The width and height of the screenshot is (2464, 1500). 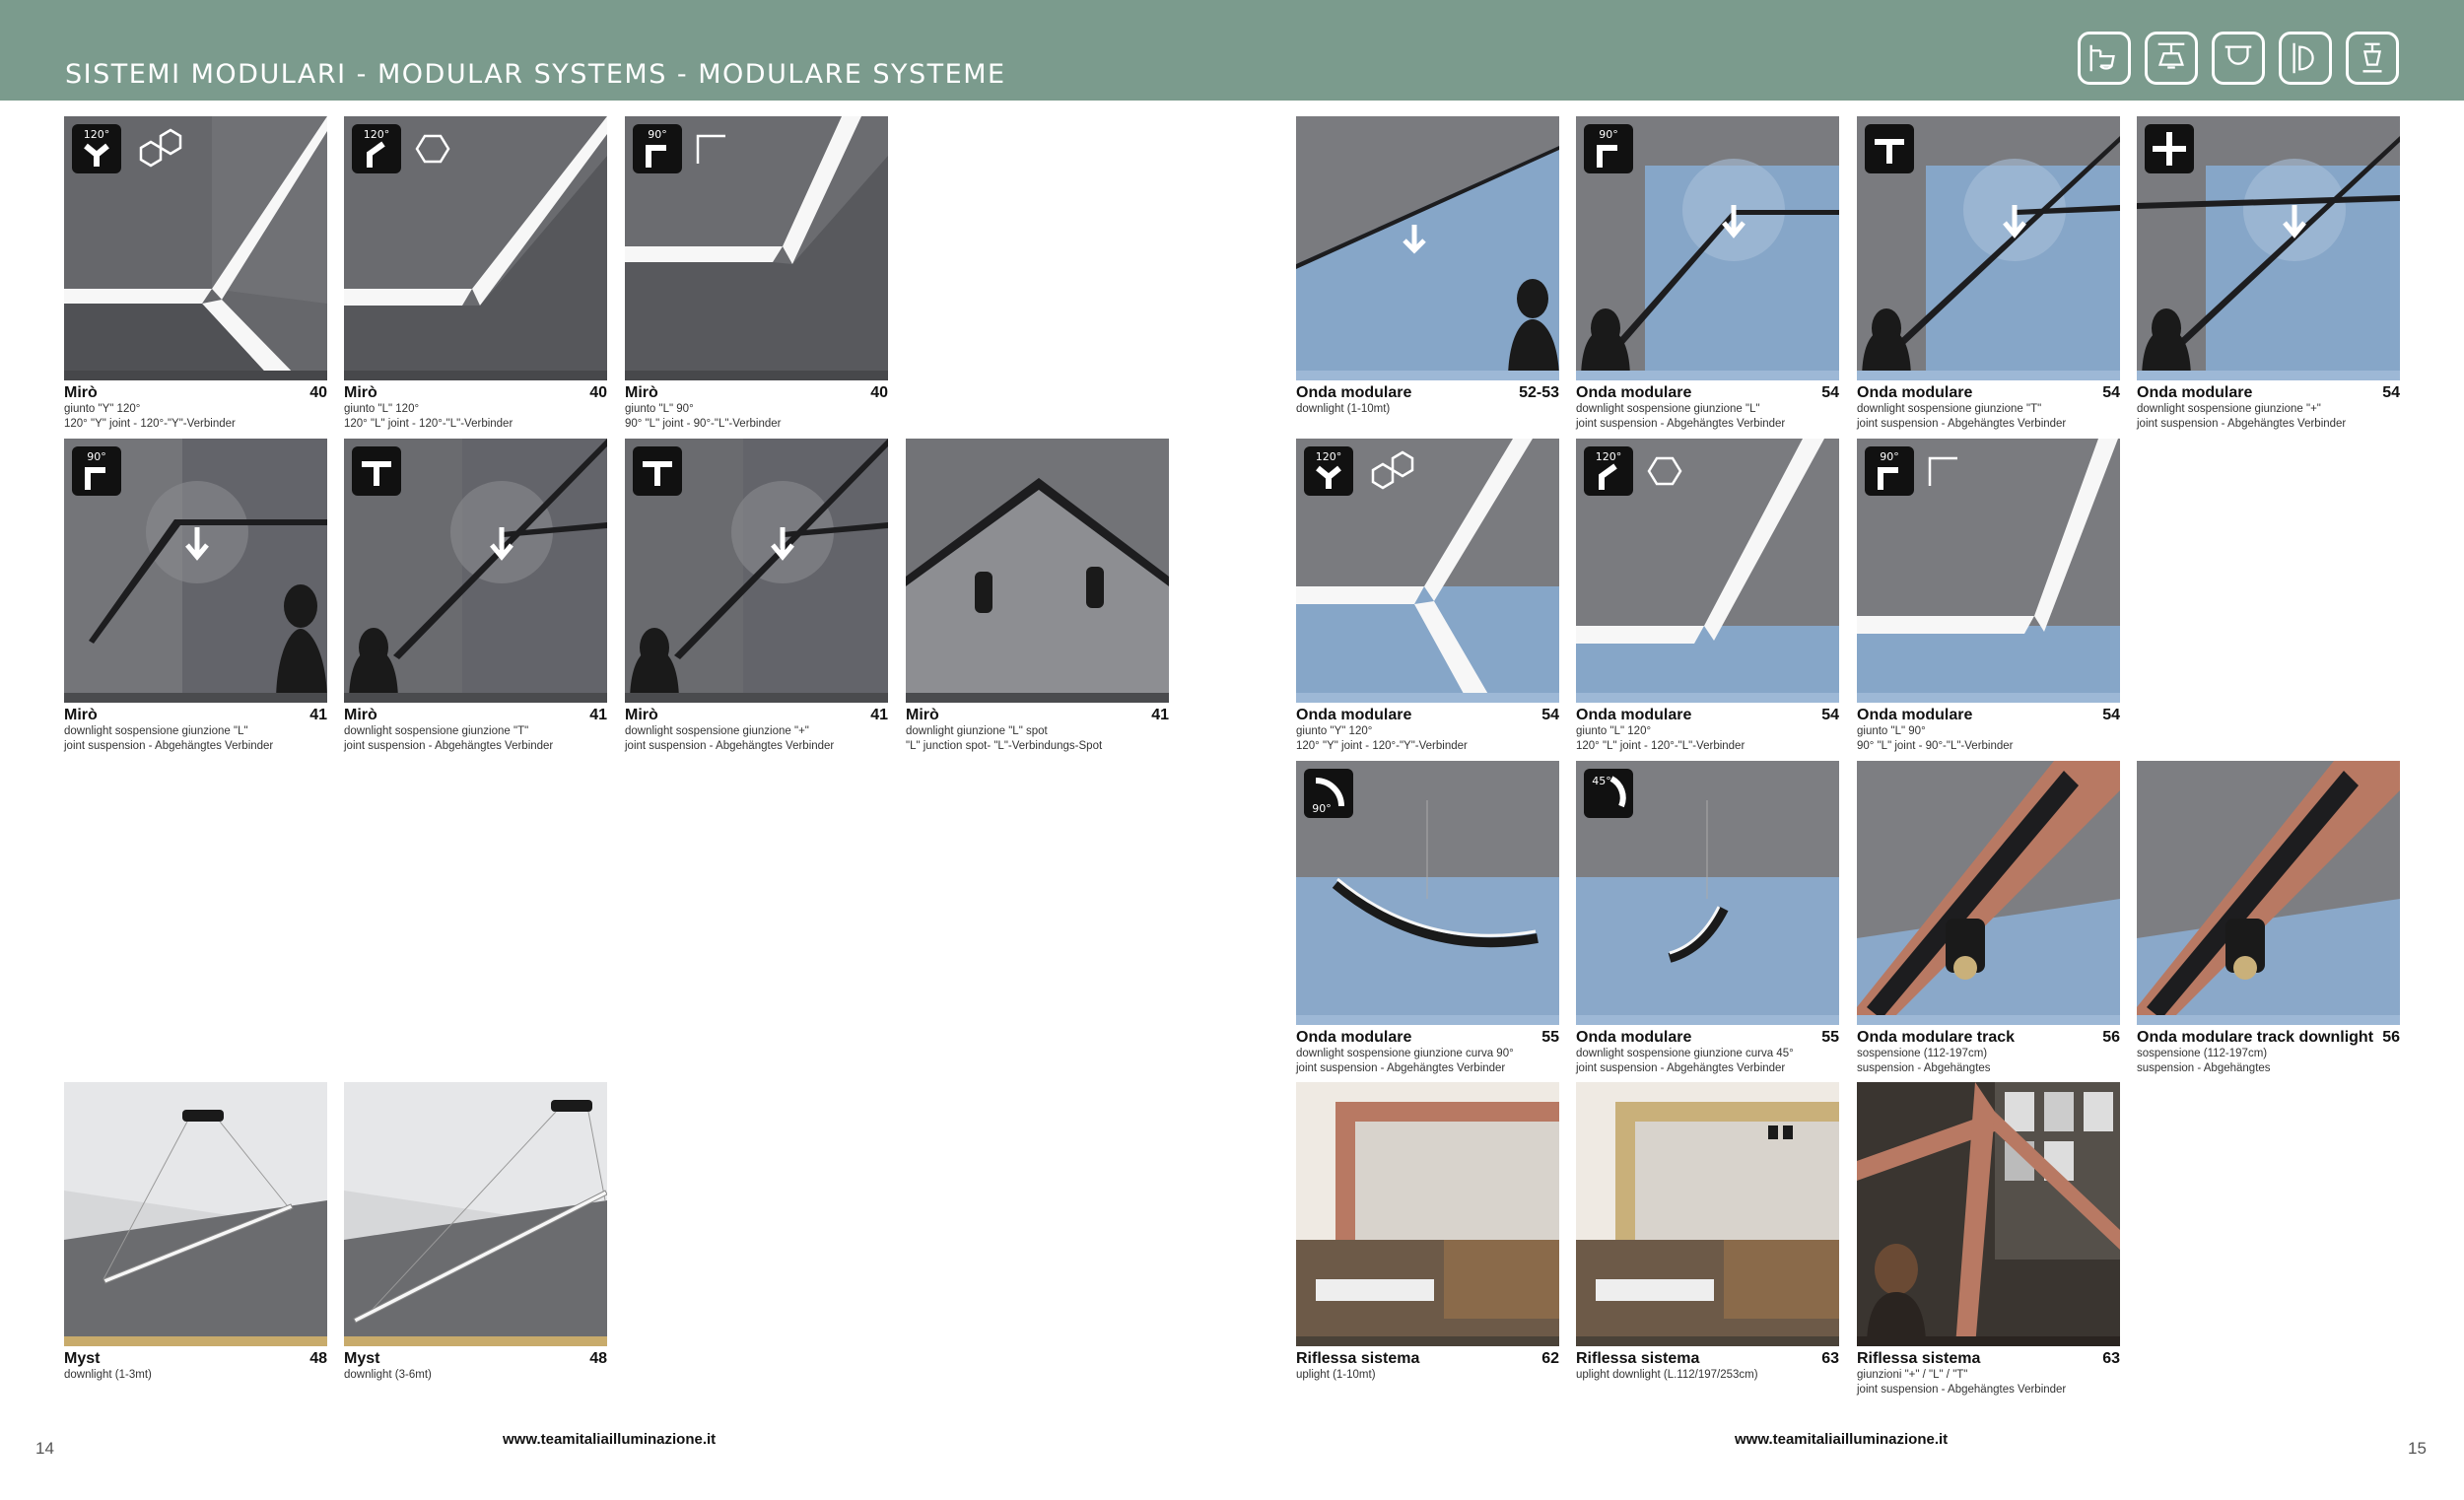 I want to click on product-desc: downlight (3-6mt), so click(x=388, y=1375).